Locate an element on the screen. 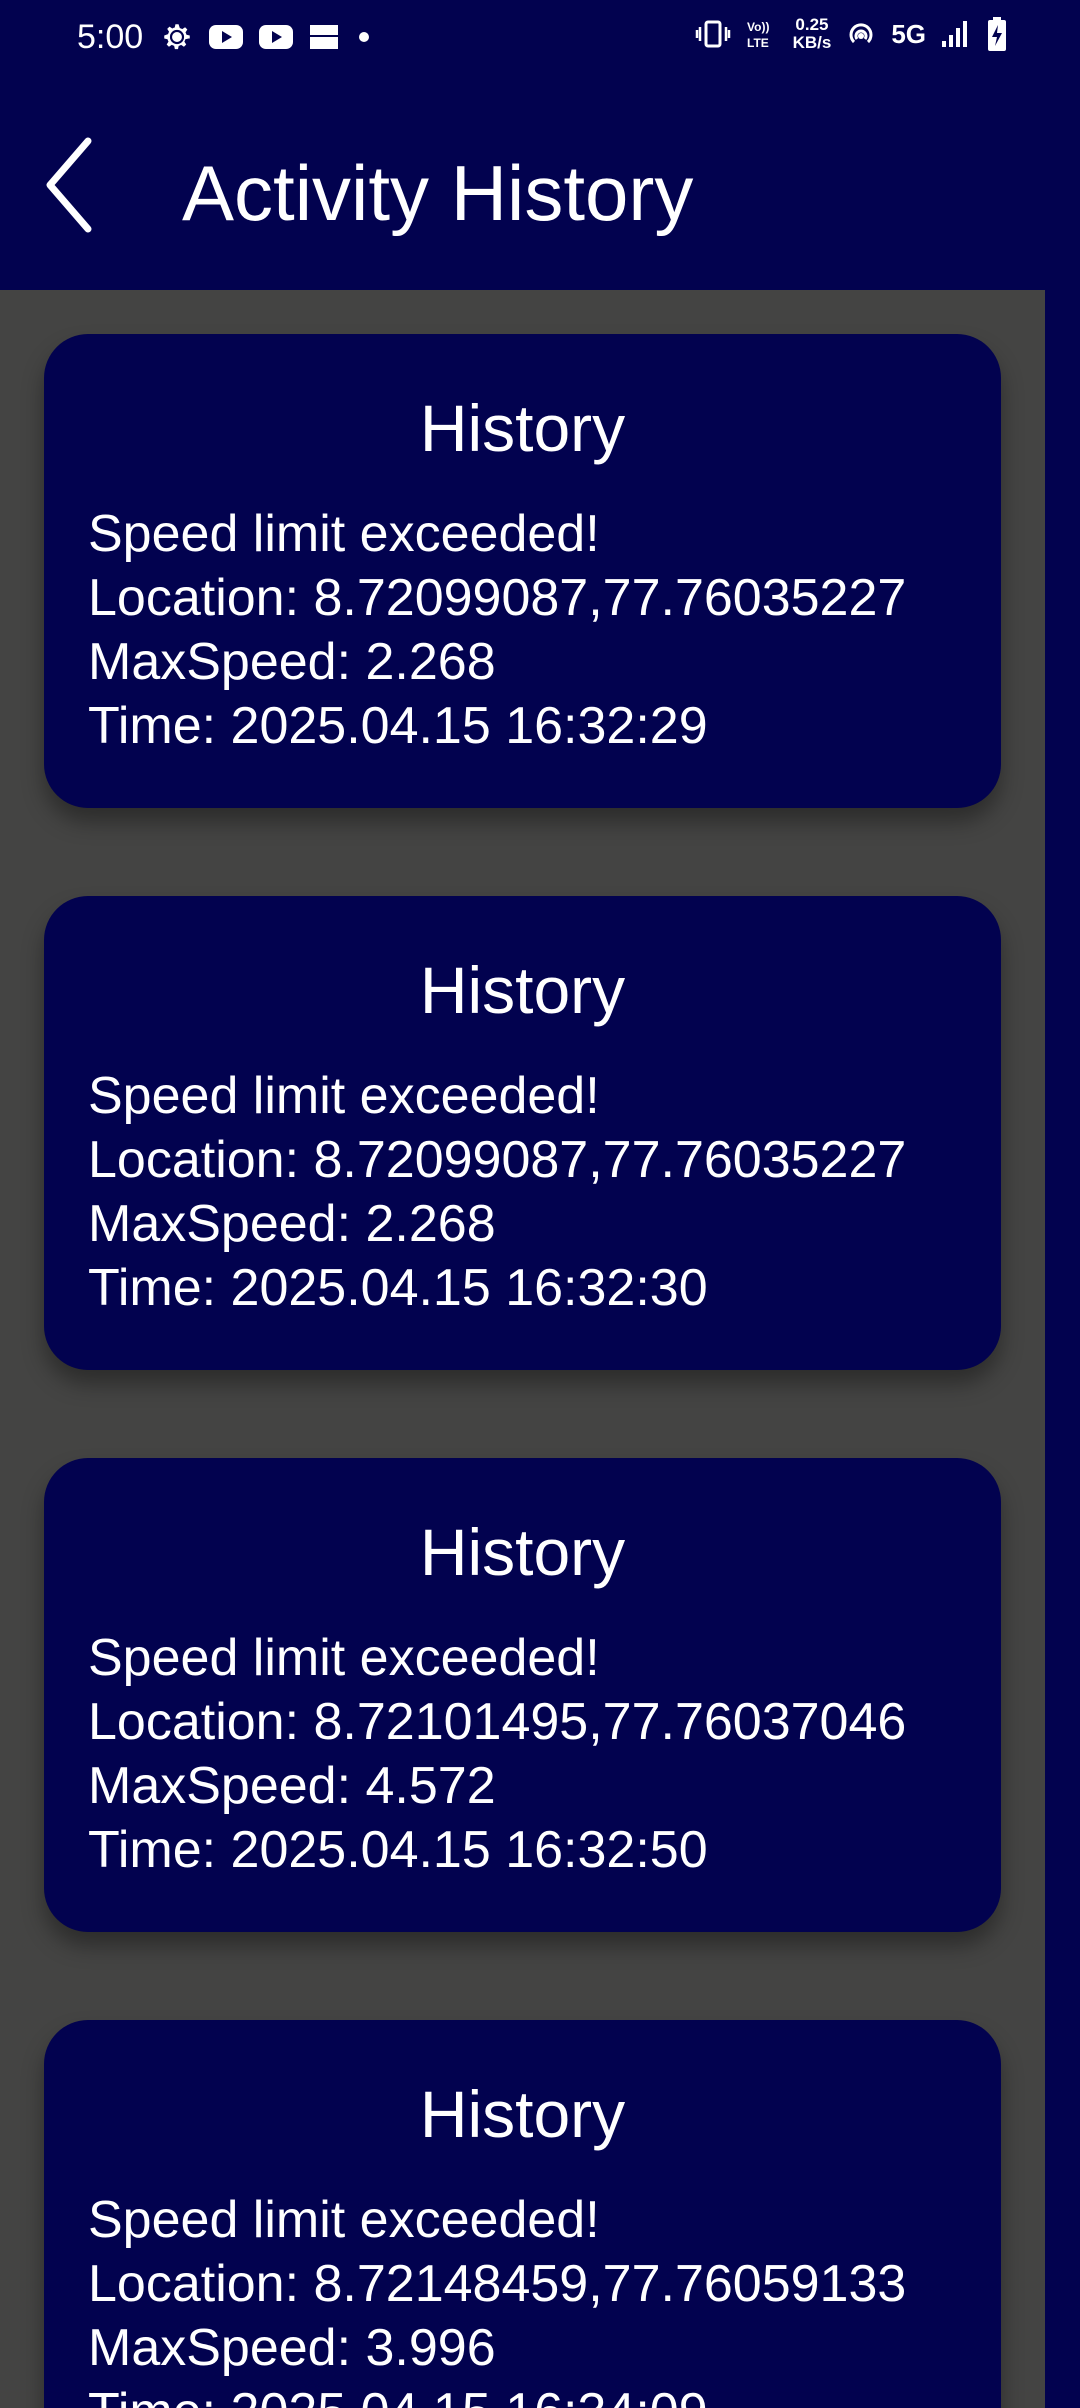 The width and height of the screenshot is (1080, 2408). svg-text: LTE is located at coordinates (758, 43).